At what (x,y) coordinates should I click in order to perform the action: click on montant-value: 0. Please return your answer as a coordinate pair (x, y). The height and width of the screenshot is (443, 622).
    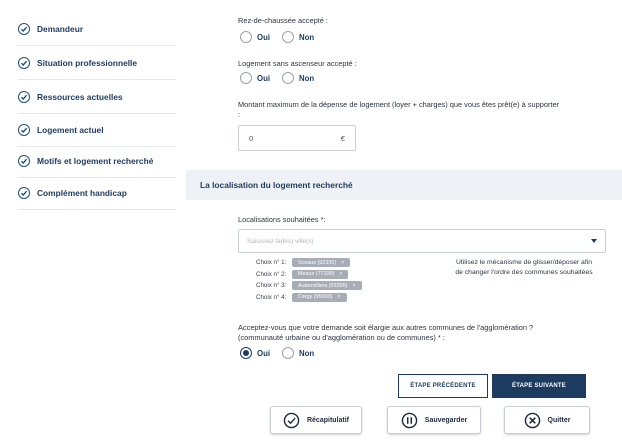
    Looking at the image, I should click on (251, 138).